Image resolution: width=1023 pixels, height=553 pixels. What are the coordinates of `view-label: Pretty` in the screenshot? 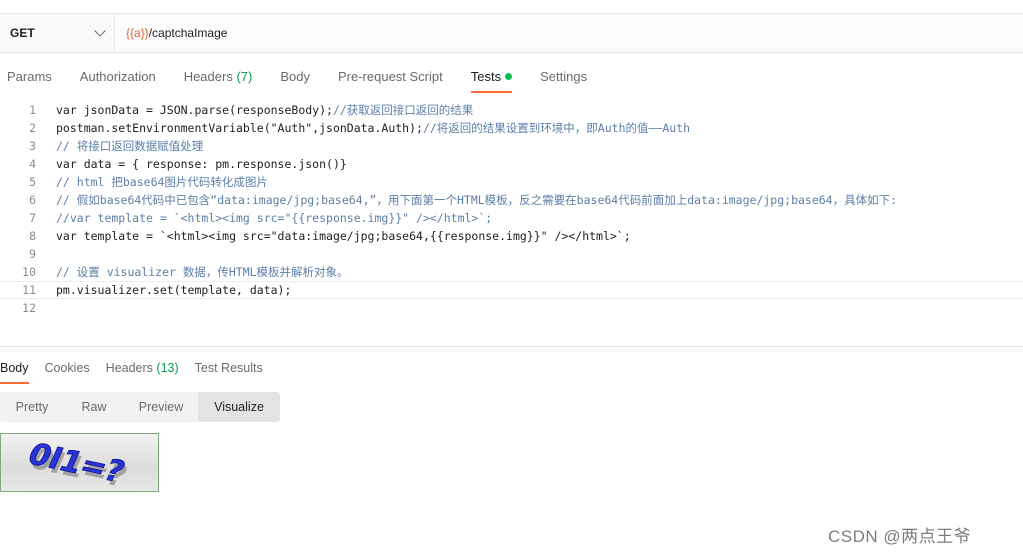 It's located at (32, 407).